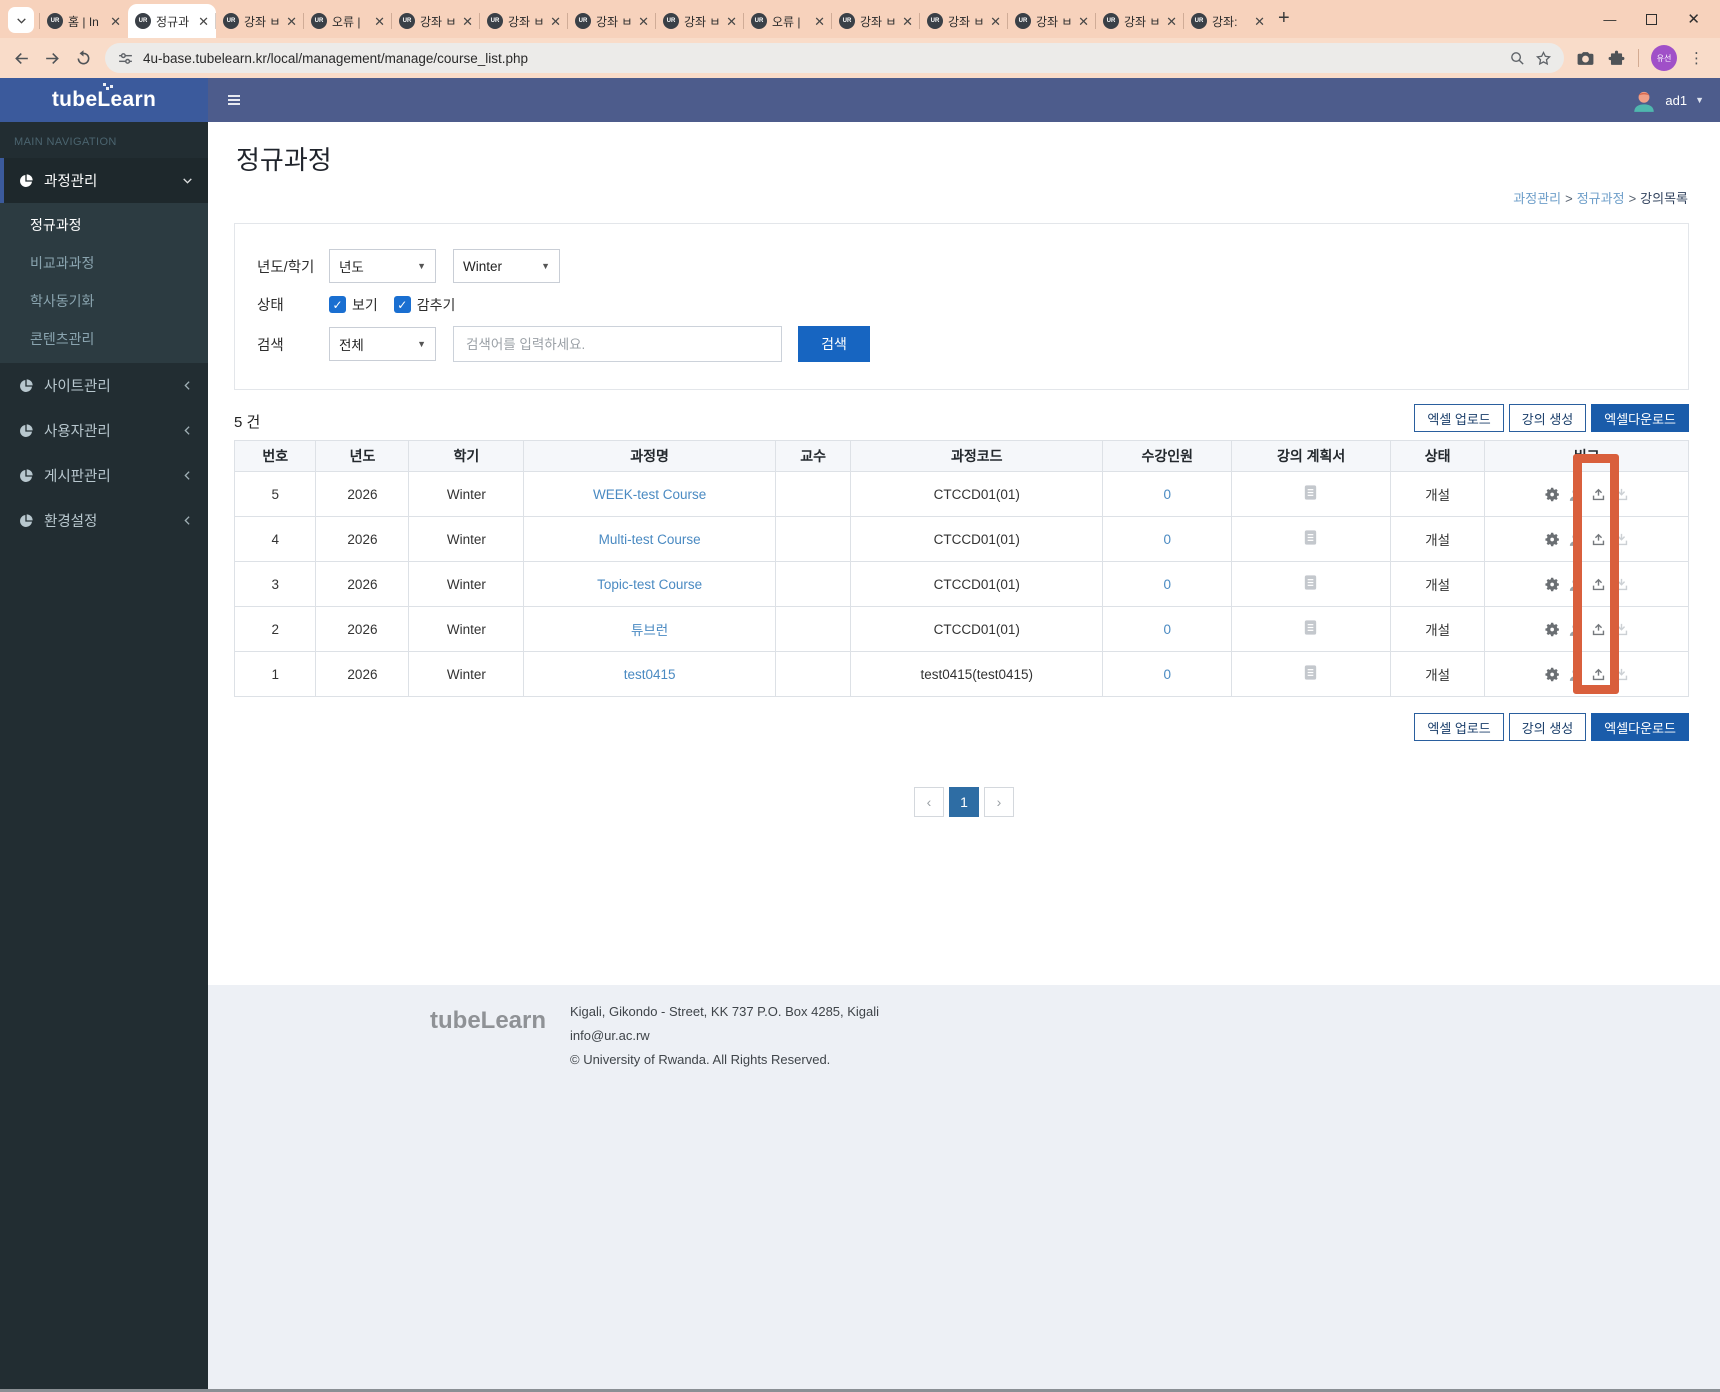 This screenshot has width=1720, height=1392. What do you see at coordinates (617, 344) in the screenshot?
I see `search-input` at bounding box center [617, 344].